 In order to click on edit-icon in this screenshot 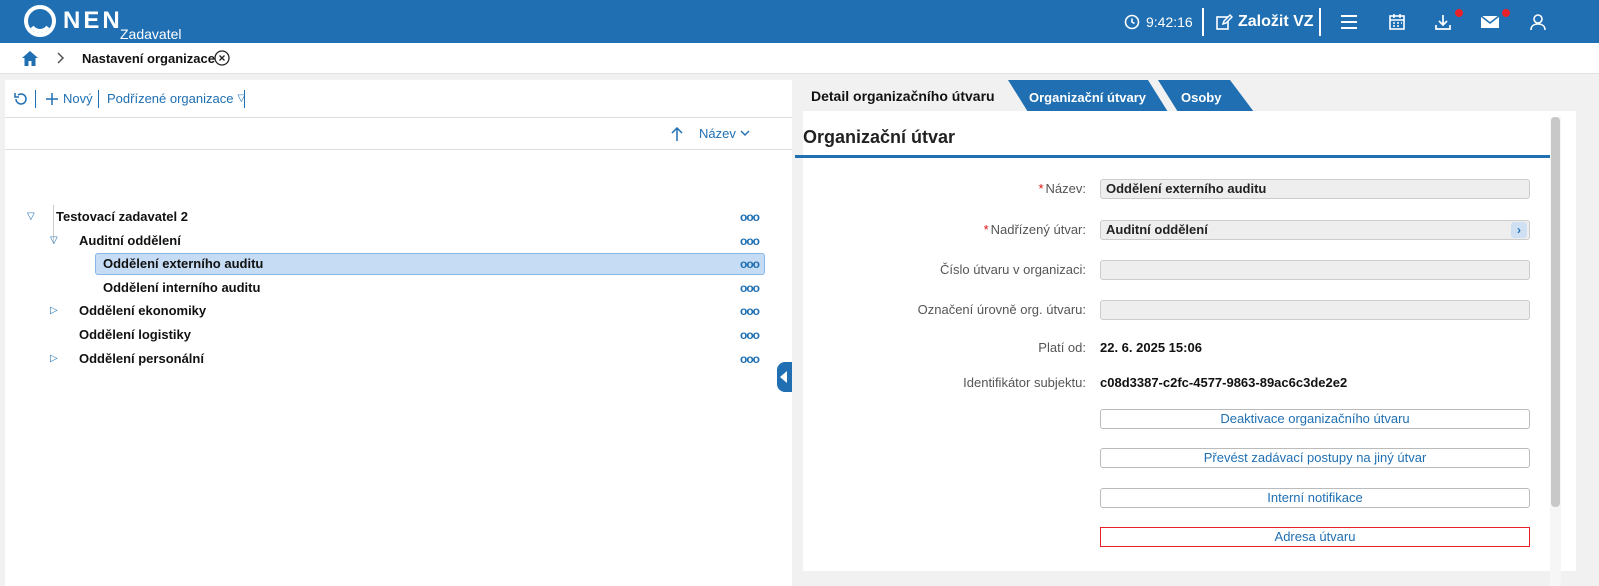, I will do `click(1224, 21)`.